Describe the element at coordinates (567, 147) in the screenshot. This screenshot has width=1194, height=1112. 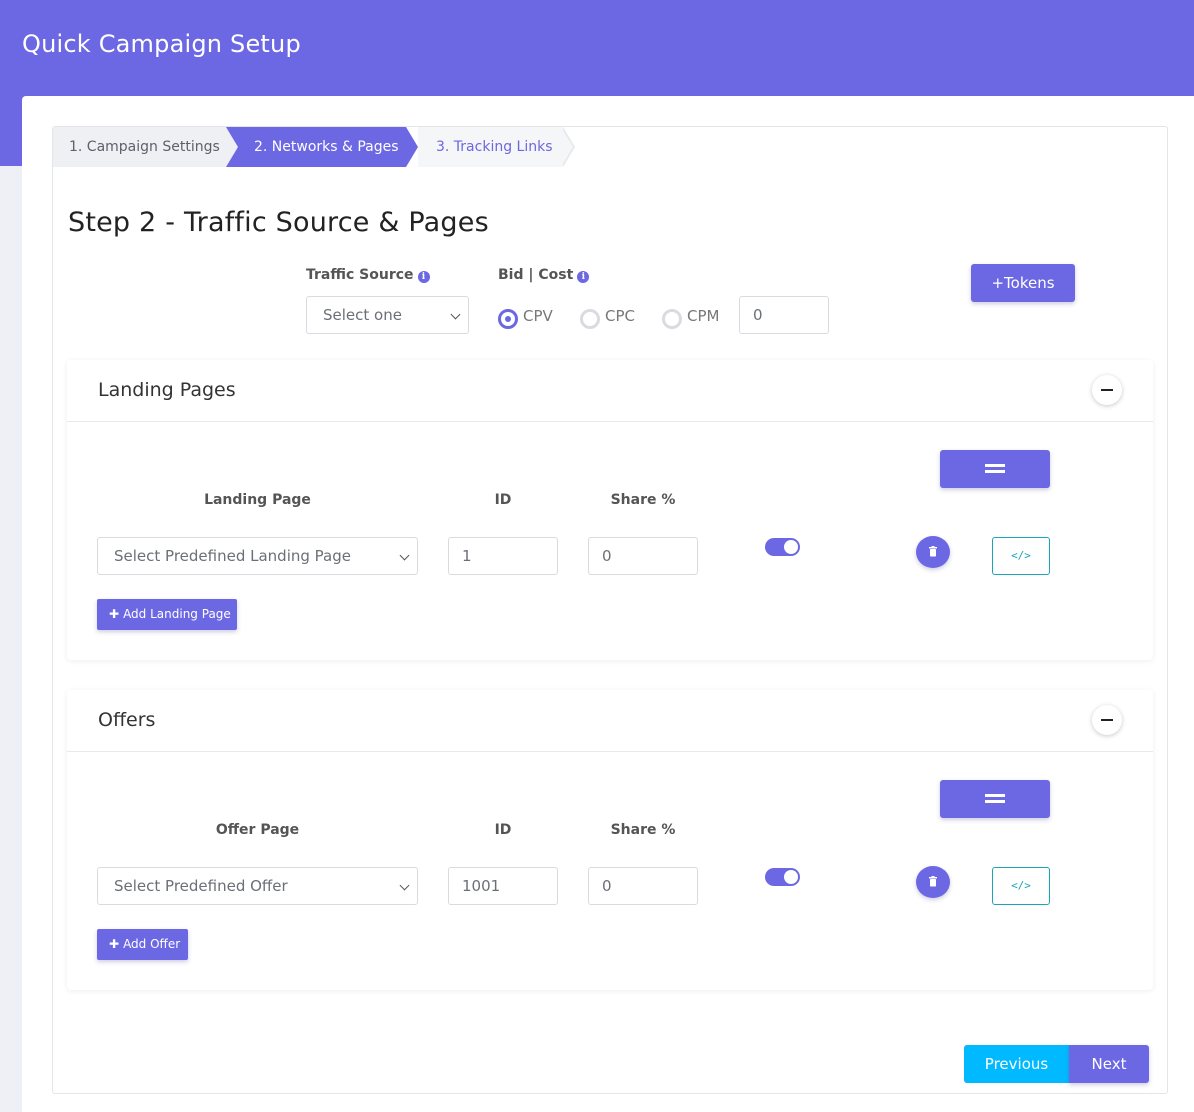
I see `step-arrow` at that location.